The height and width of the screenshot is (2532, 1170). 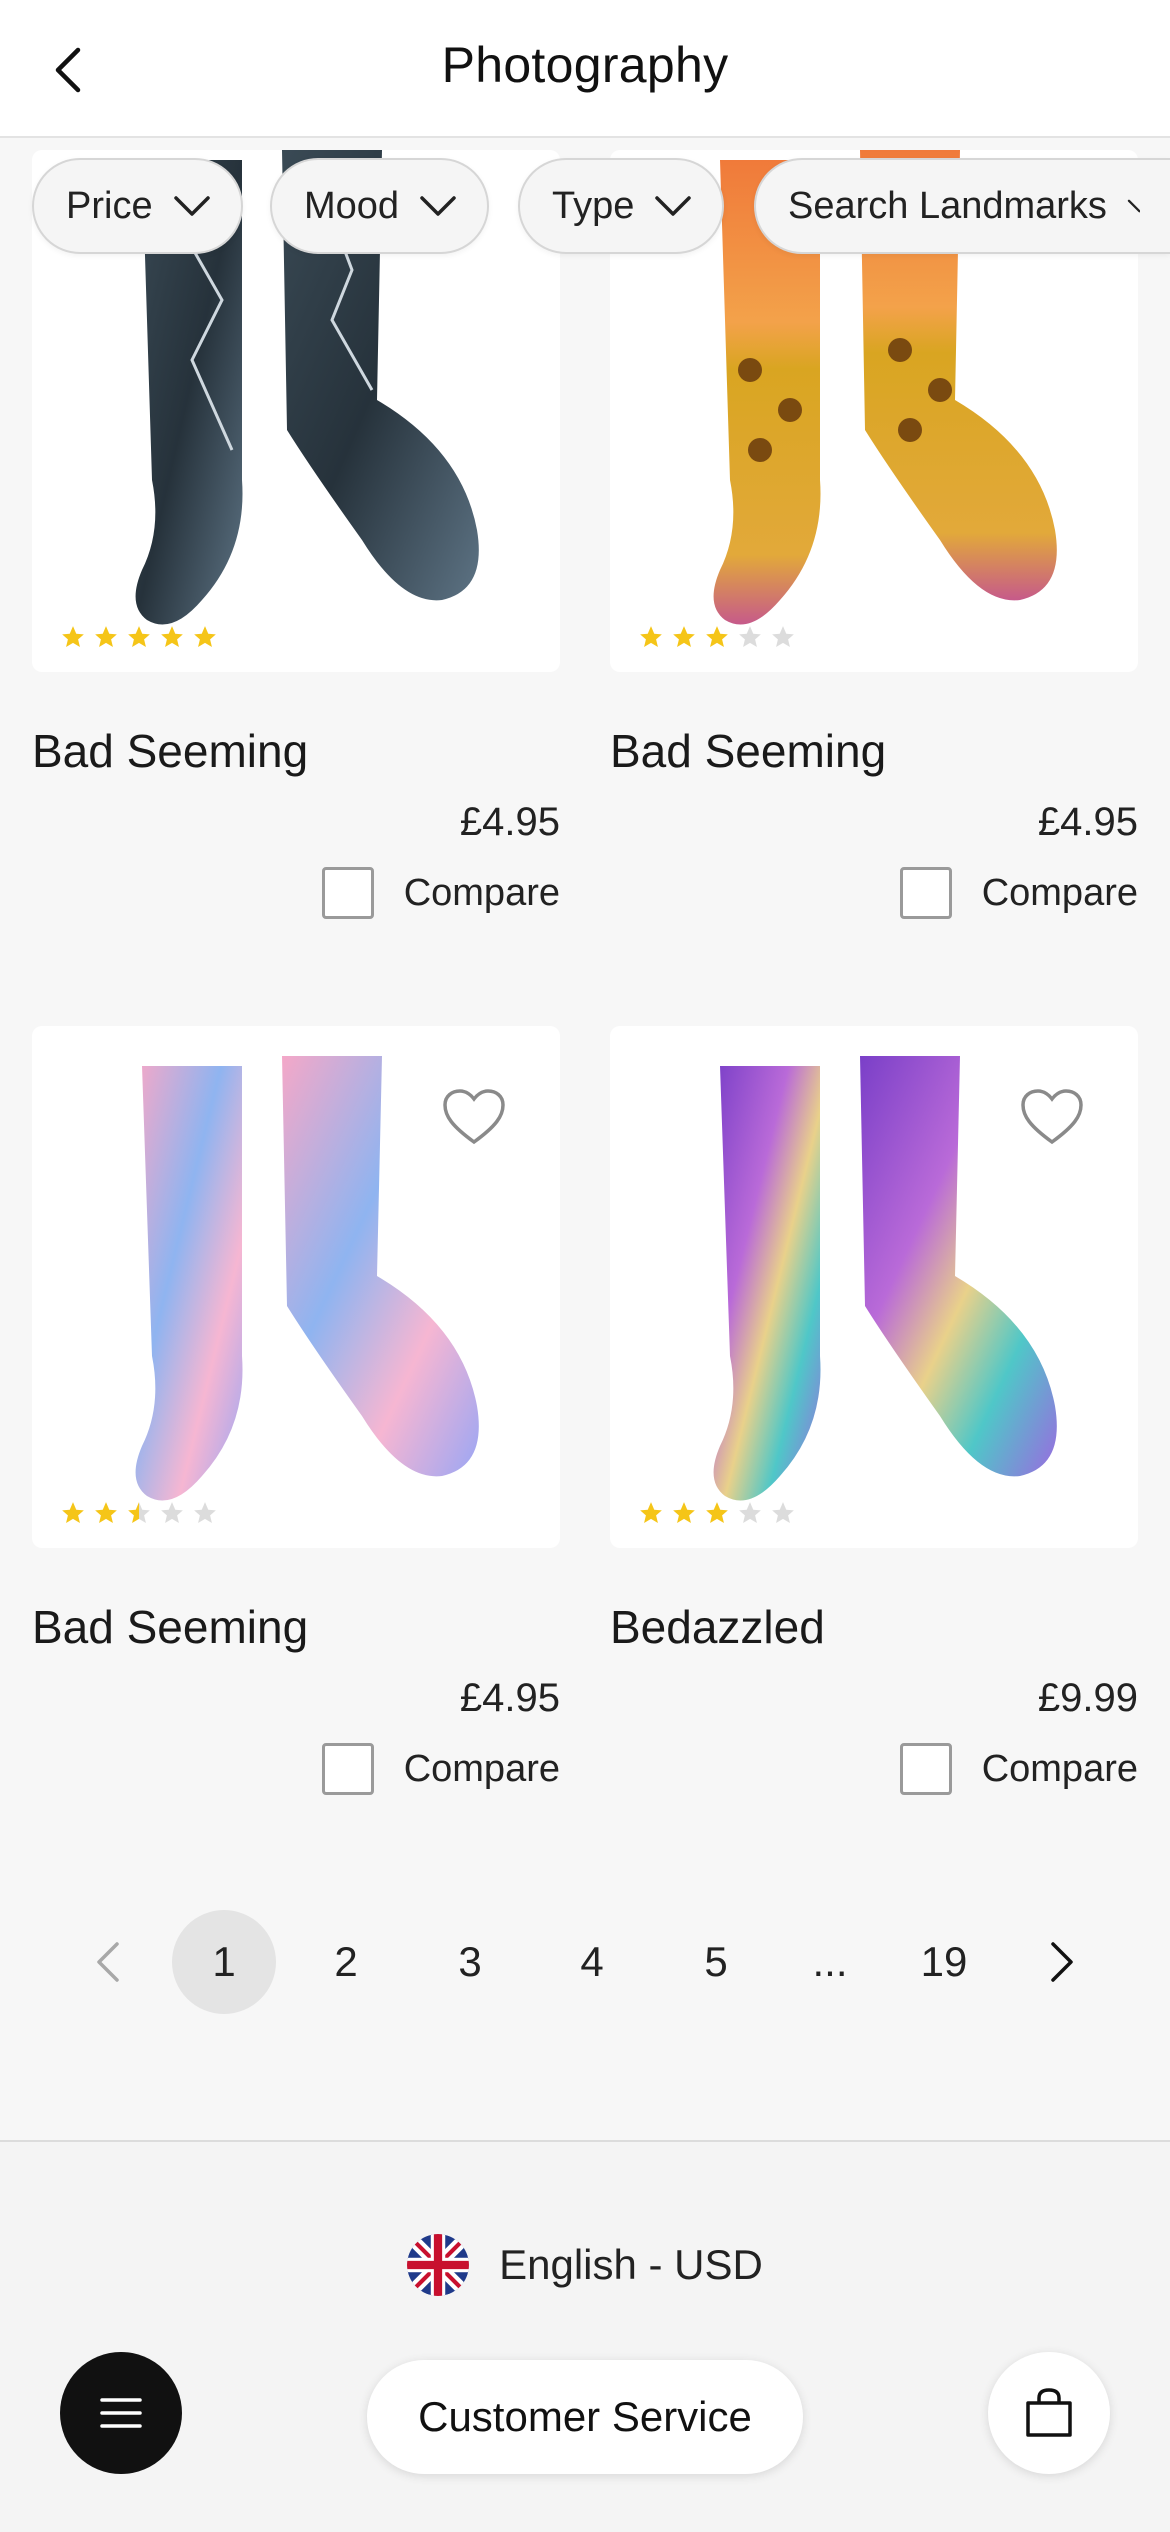 I want to click on customer-service-button: Customer Service, so click(x=585, y=2417).